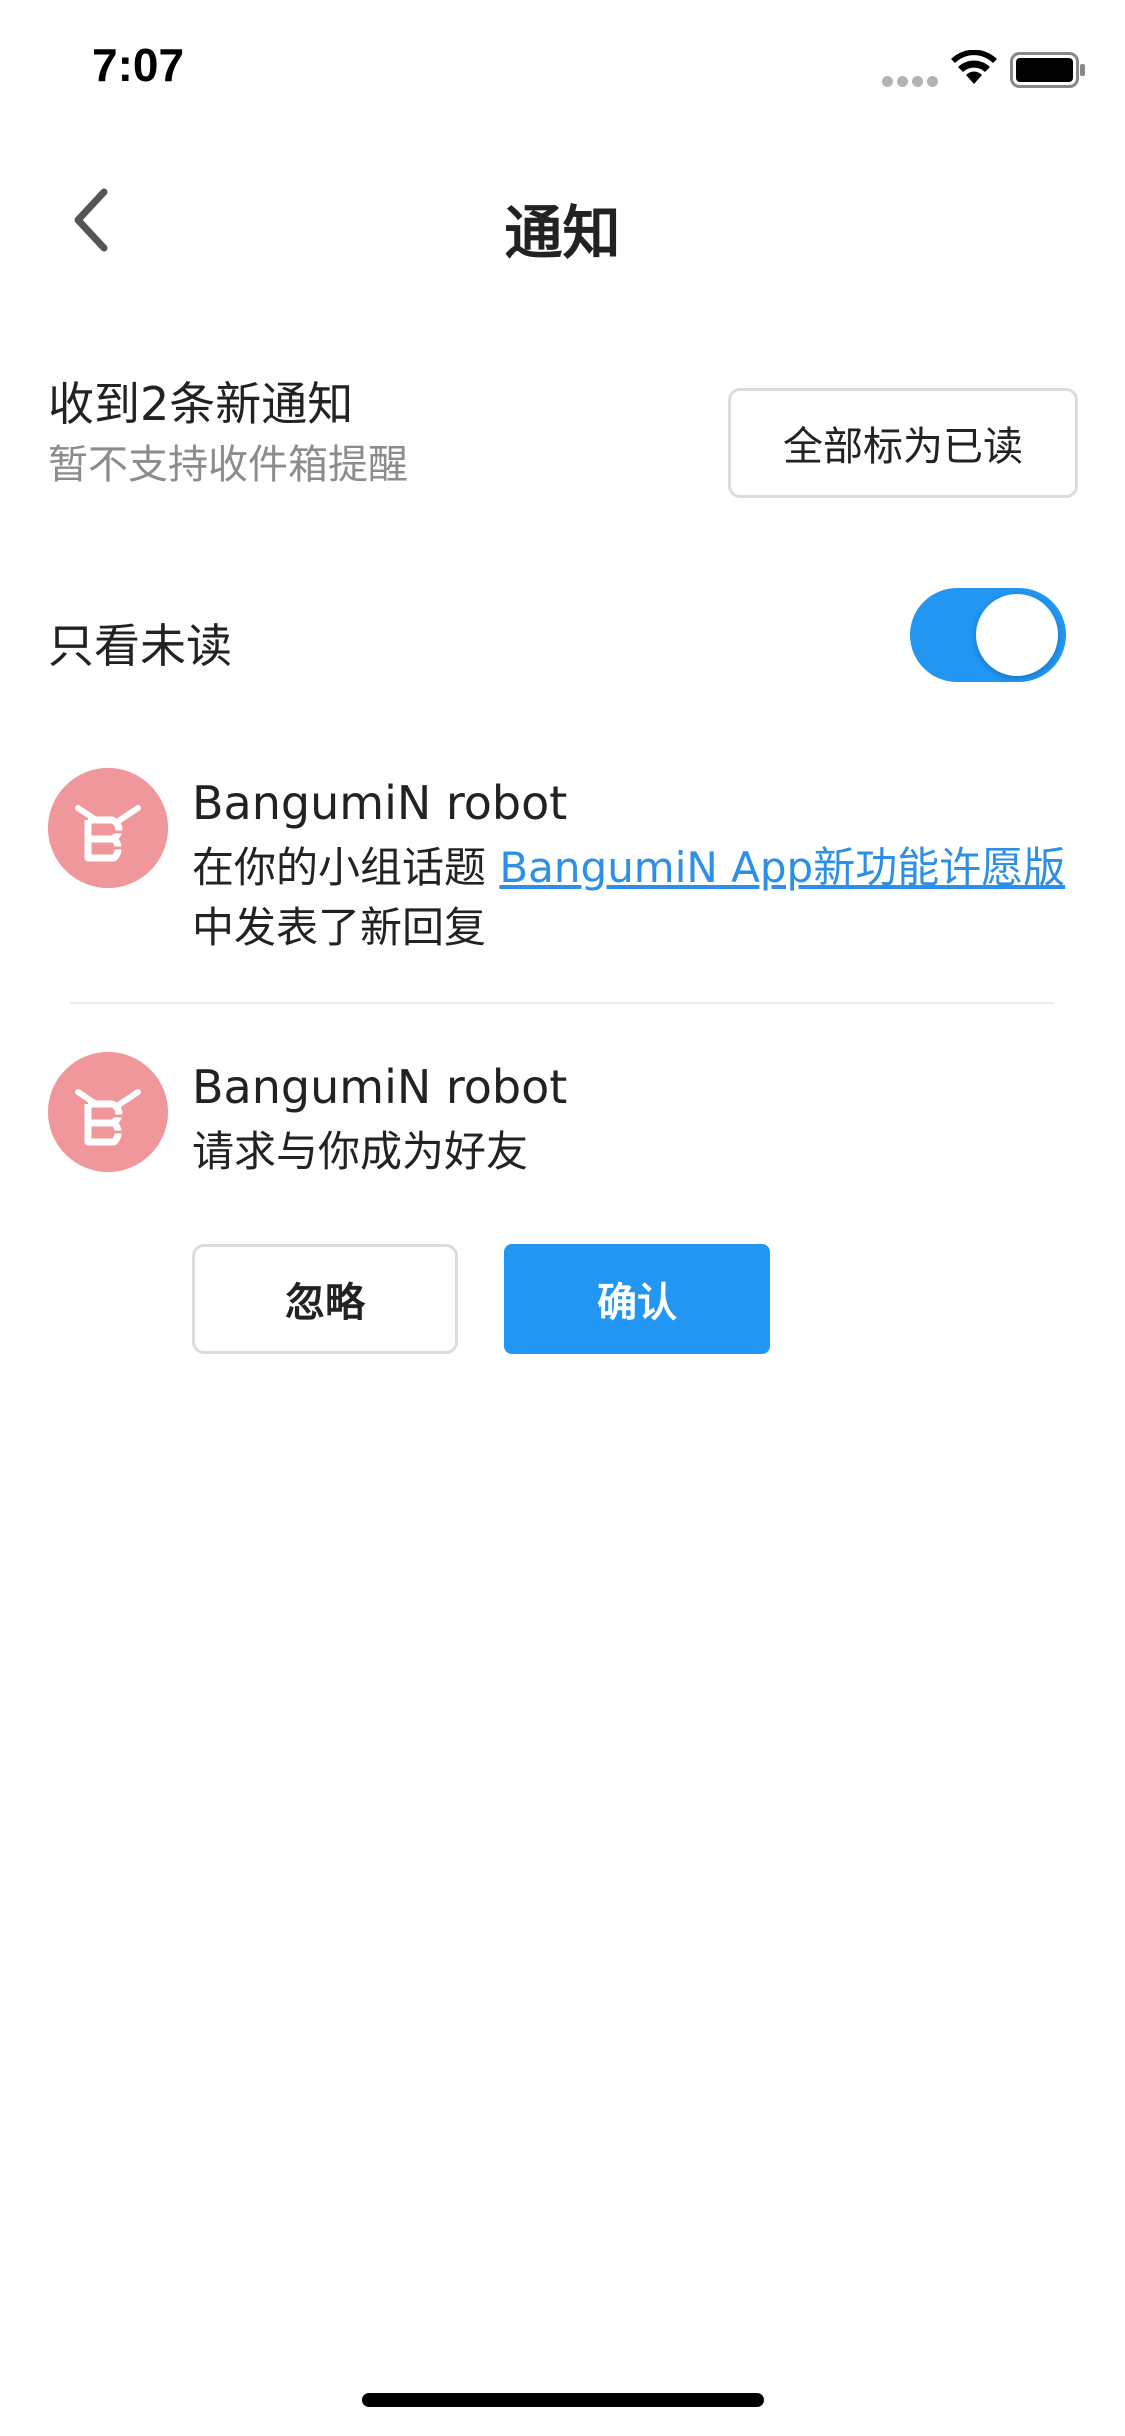  I want to click on topic-link: BangumiN App新功能许愿版, so click(782, 867).